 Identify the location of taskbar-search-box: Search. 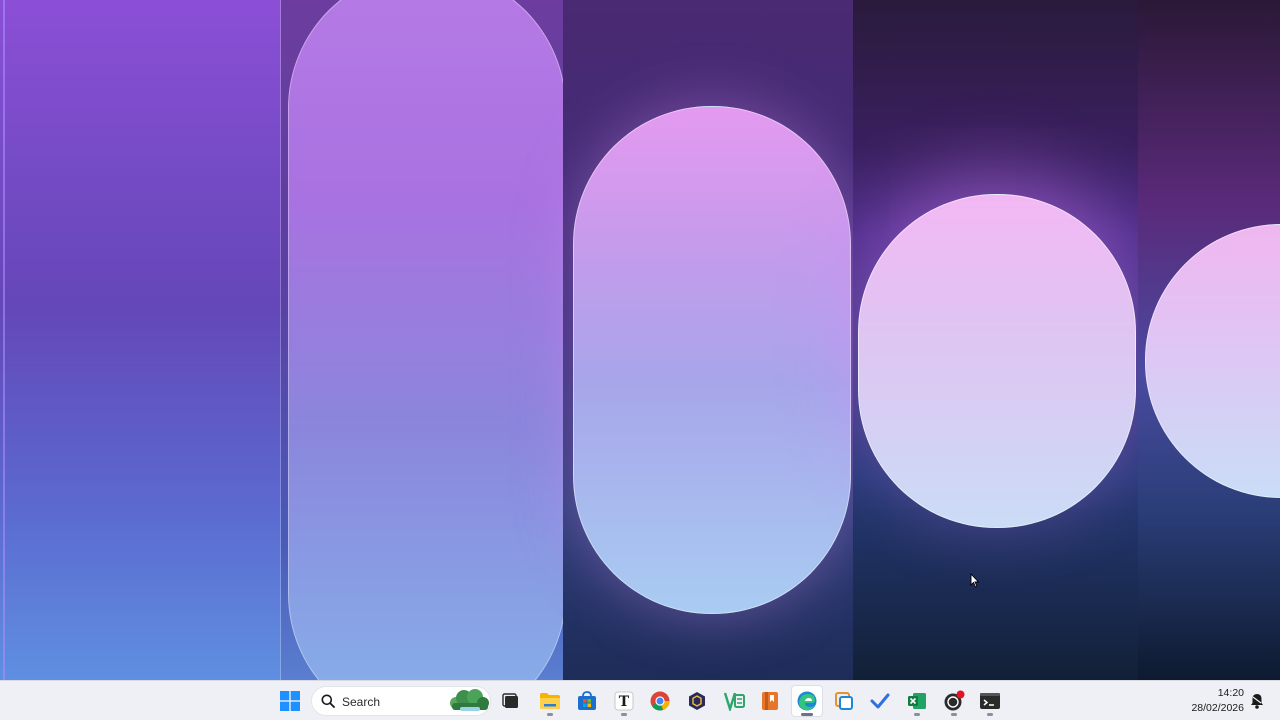
(401, 701).